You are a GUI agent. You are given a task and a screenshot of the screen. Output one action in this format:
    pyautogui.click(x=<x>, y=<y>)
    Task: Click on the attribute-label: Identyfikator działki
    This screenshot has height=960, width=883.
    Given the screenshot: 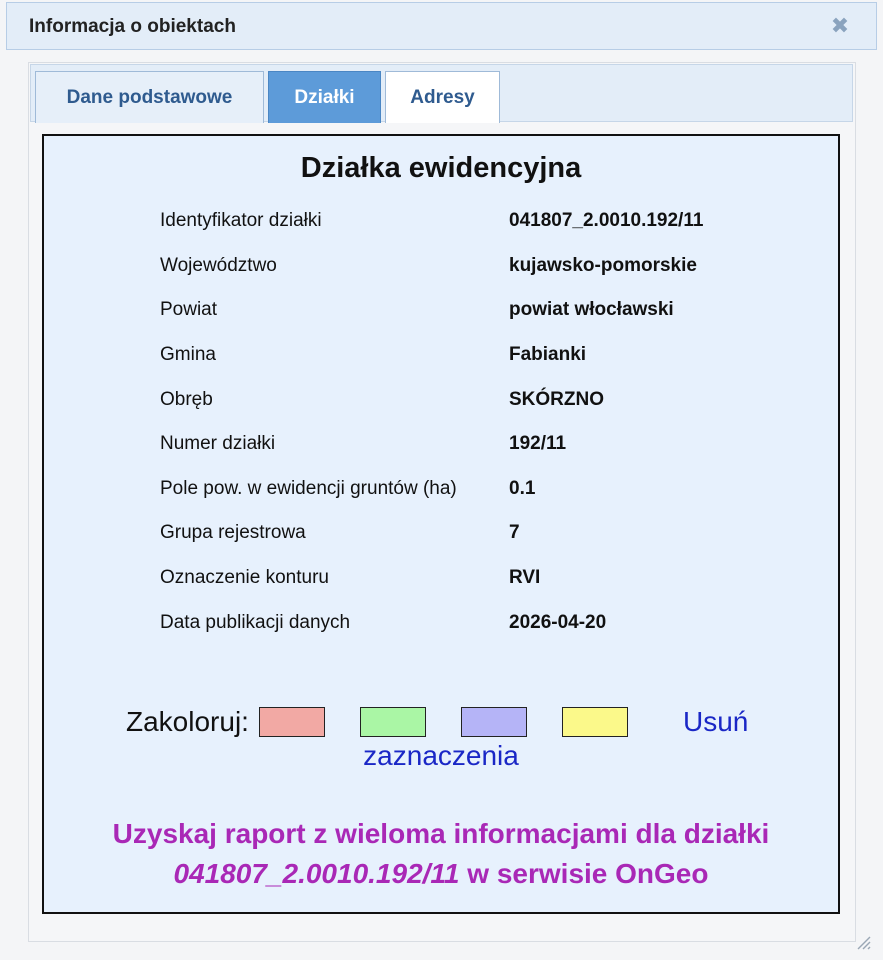 What is the action you would take?
    pyautogui.click(x=241, y=221)
    